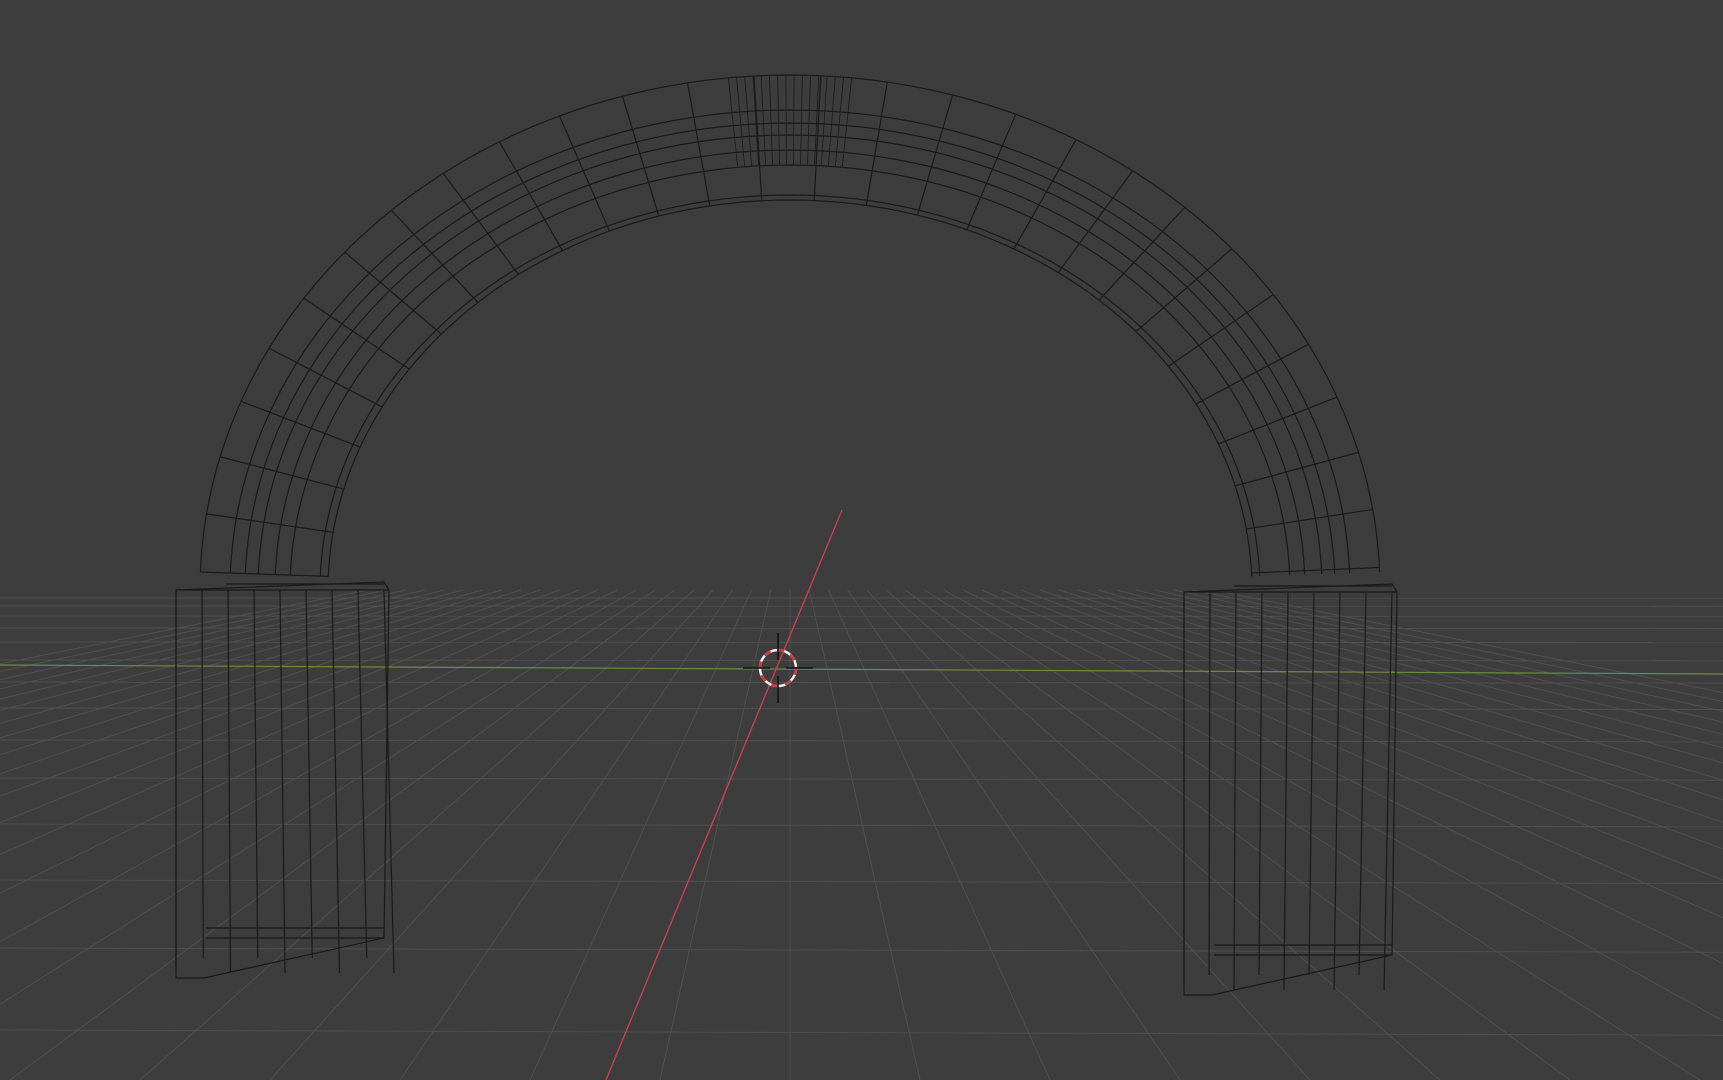  I want to click on left-pillar, so click(285, 780).